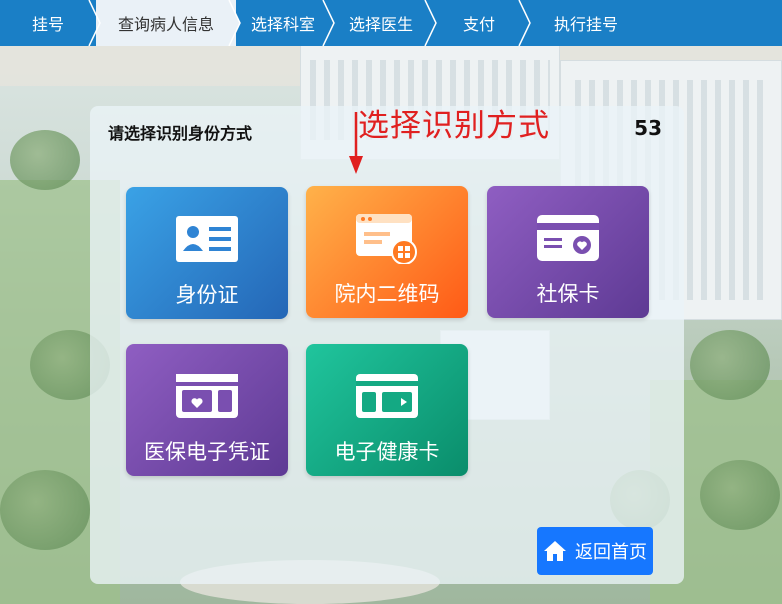  What do you see at coordinates (387, 452) in the screenshot?
I see `option-label: 电子健康卡` at bounding box center [387, 452].